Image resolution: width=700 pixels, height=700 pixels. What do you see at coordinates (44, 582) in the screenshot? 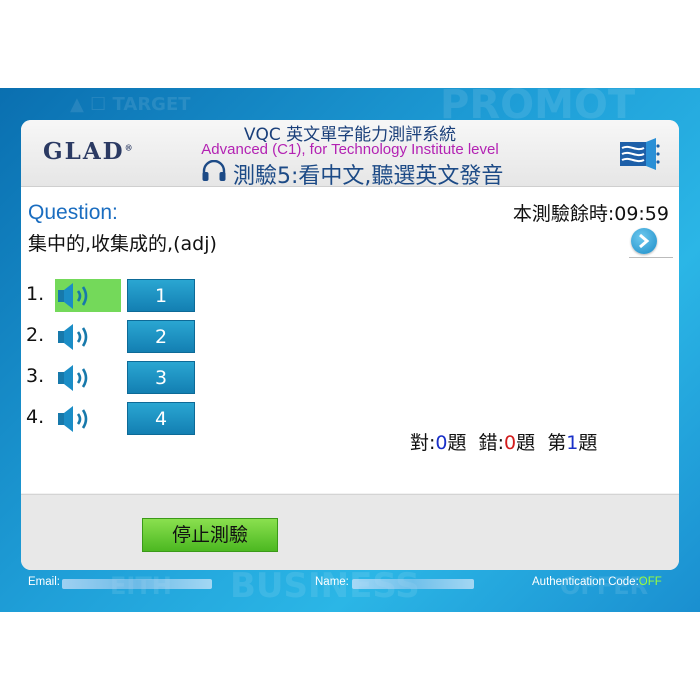
I see `email-label: Email:` at bounding box center [44, 582].